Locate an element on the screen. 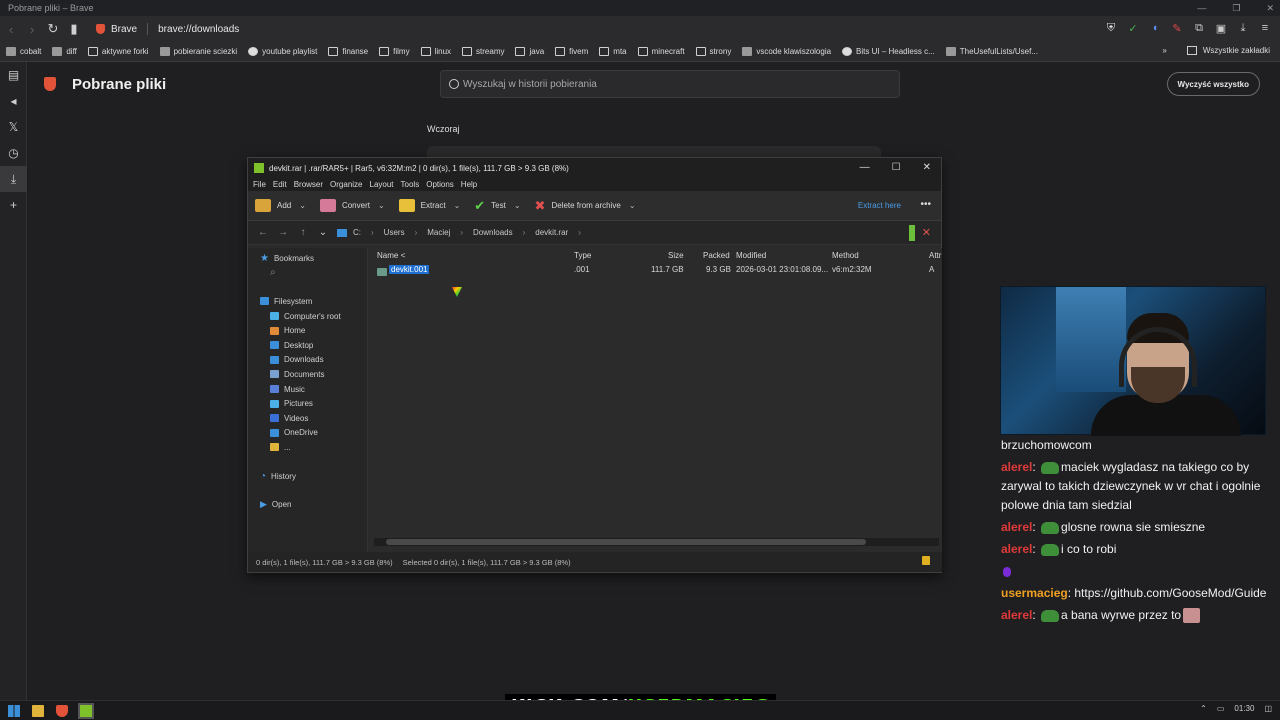 The height and width of the screenshot is (720, 1280). menu-item-file: File is located at coordinates (259, 184).